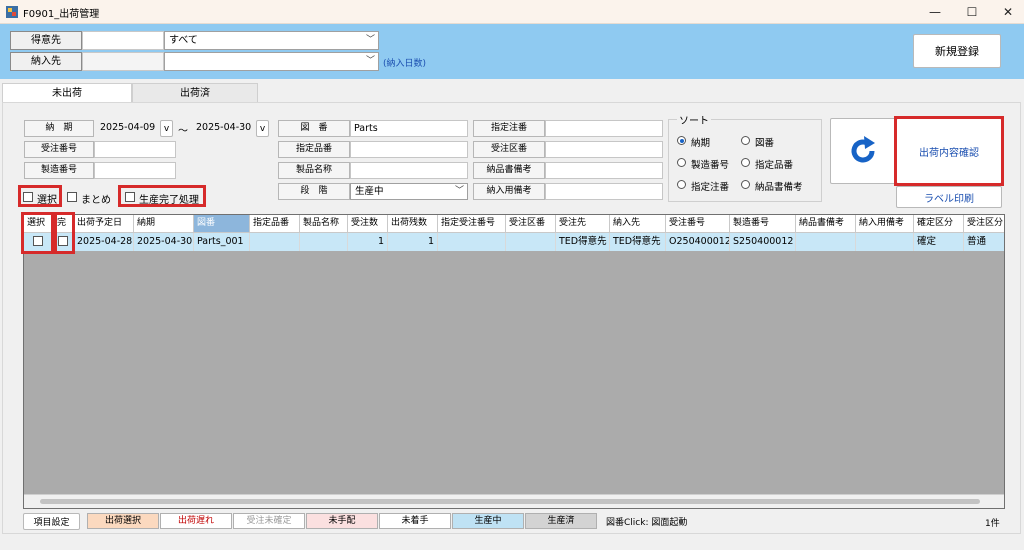  I want to click on col-product-name: 製品名称, so click(324, 224).